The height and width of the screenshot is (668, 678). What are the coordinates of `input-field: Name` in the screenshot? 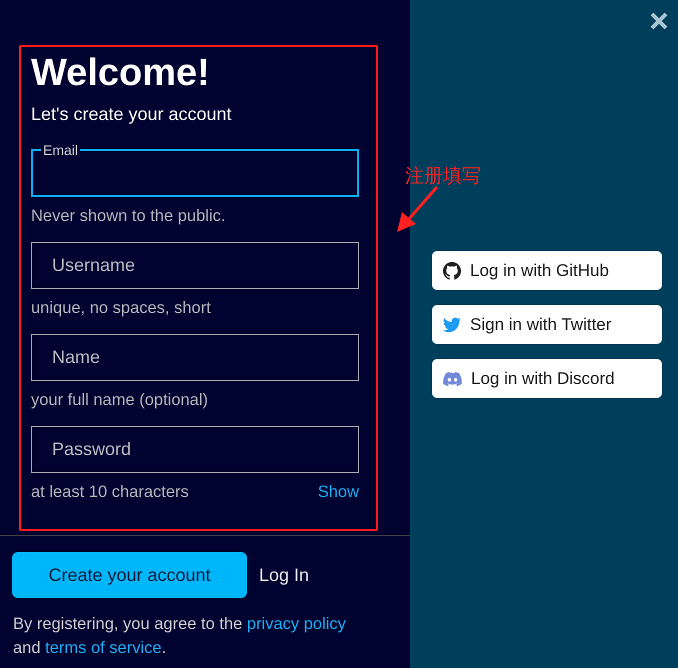 It's located at (195, 357).